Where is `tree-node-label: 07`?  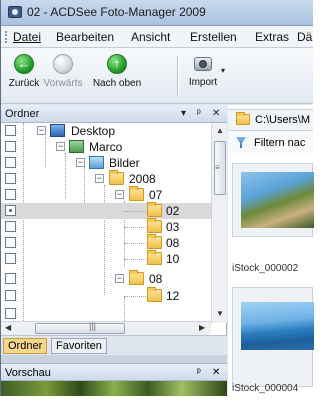 tree-node-label: 07 is located at coordinates (156, 195).